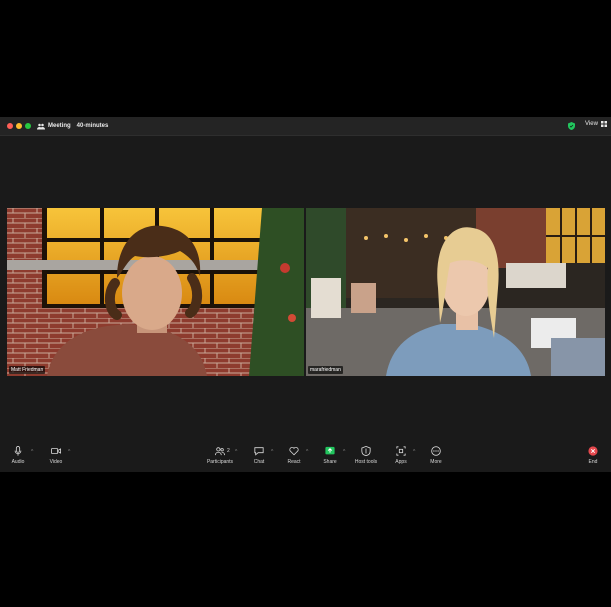  What do you see at coordinates (593, 462) in the screenshot?
I see `end-label: End` at bounding box center [593, 462].